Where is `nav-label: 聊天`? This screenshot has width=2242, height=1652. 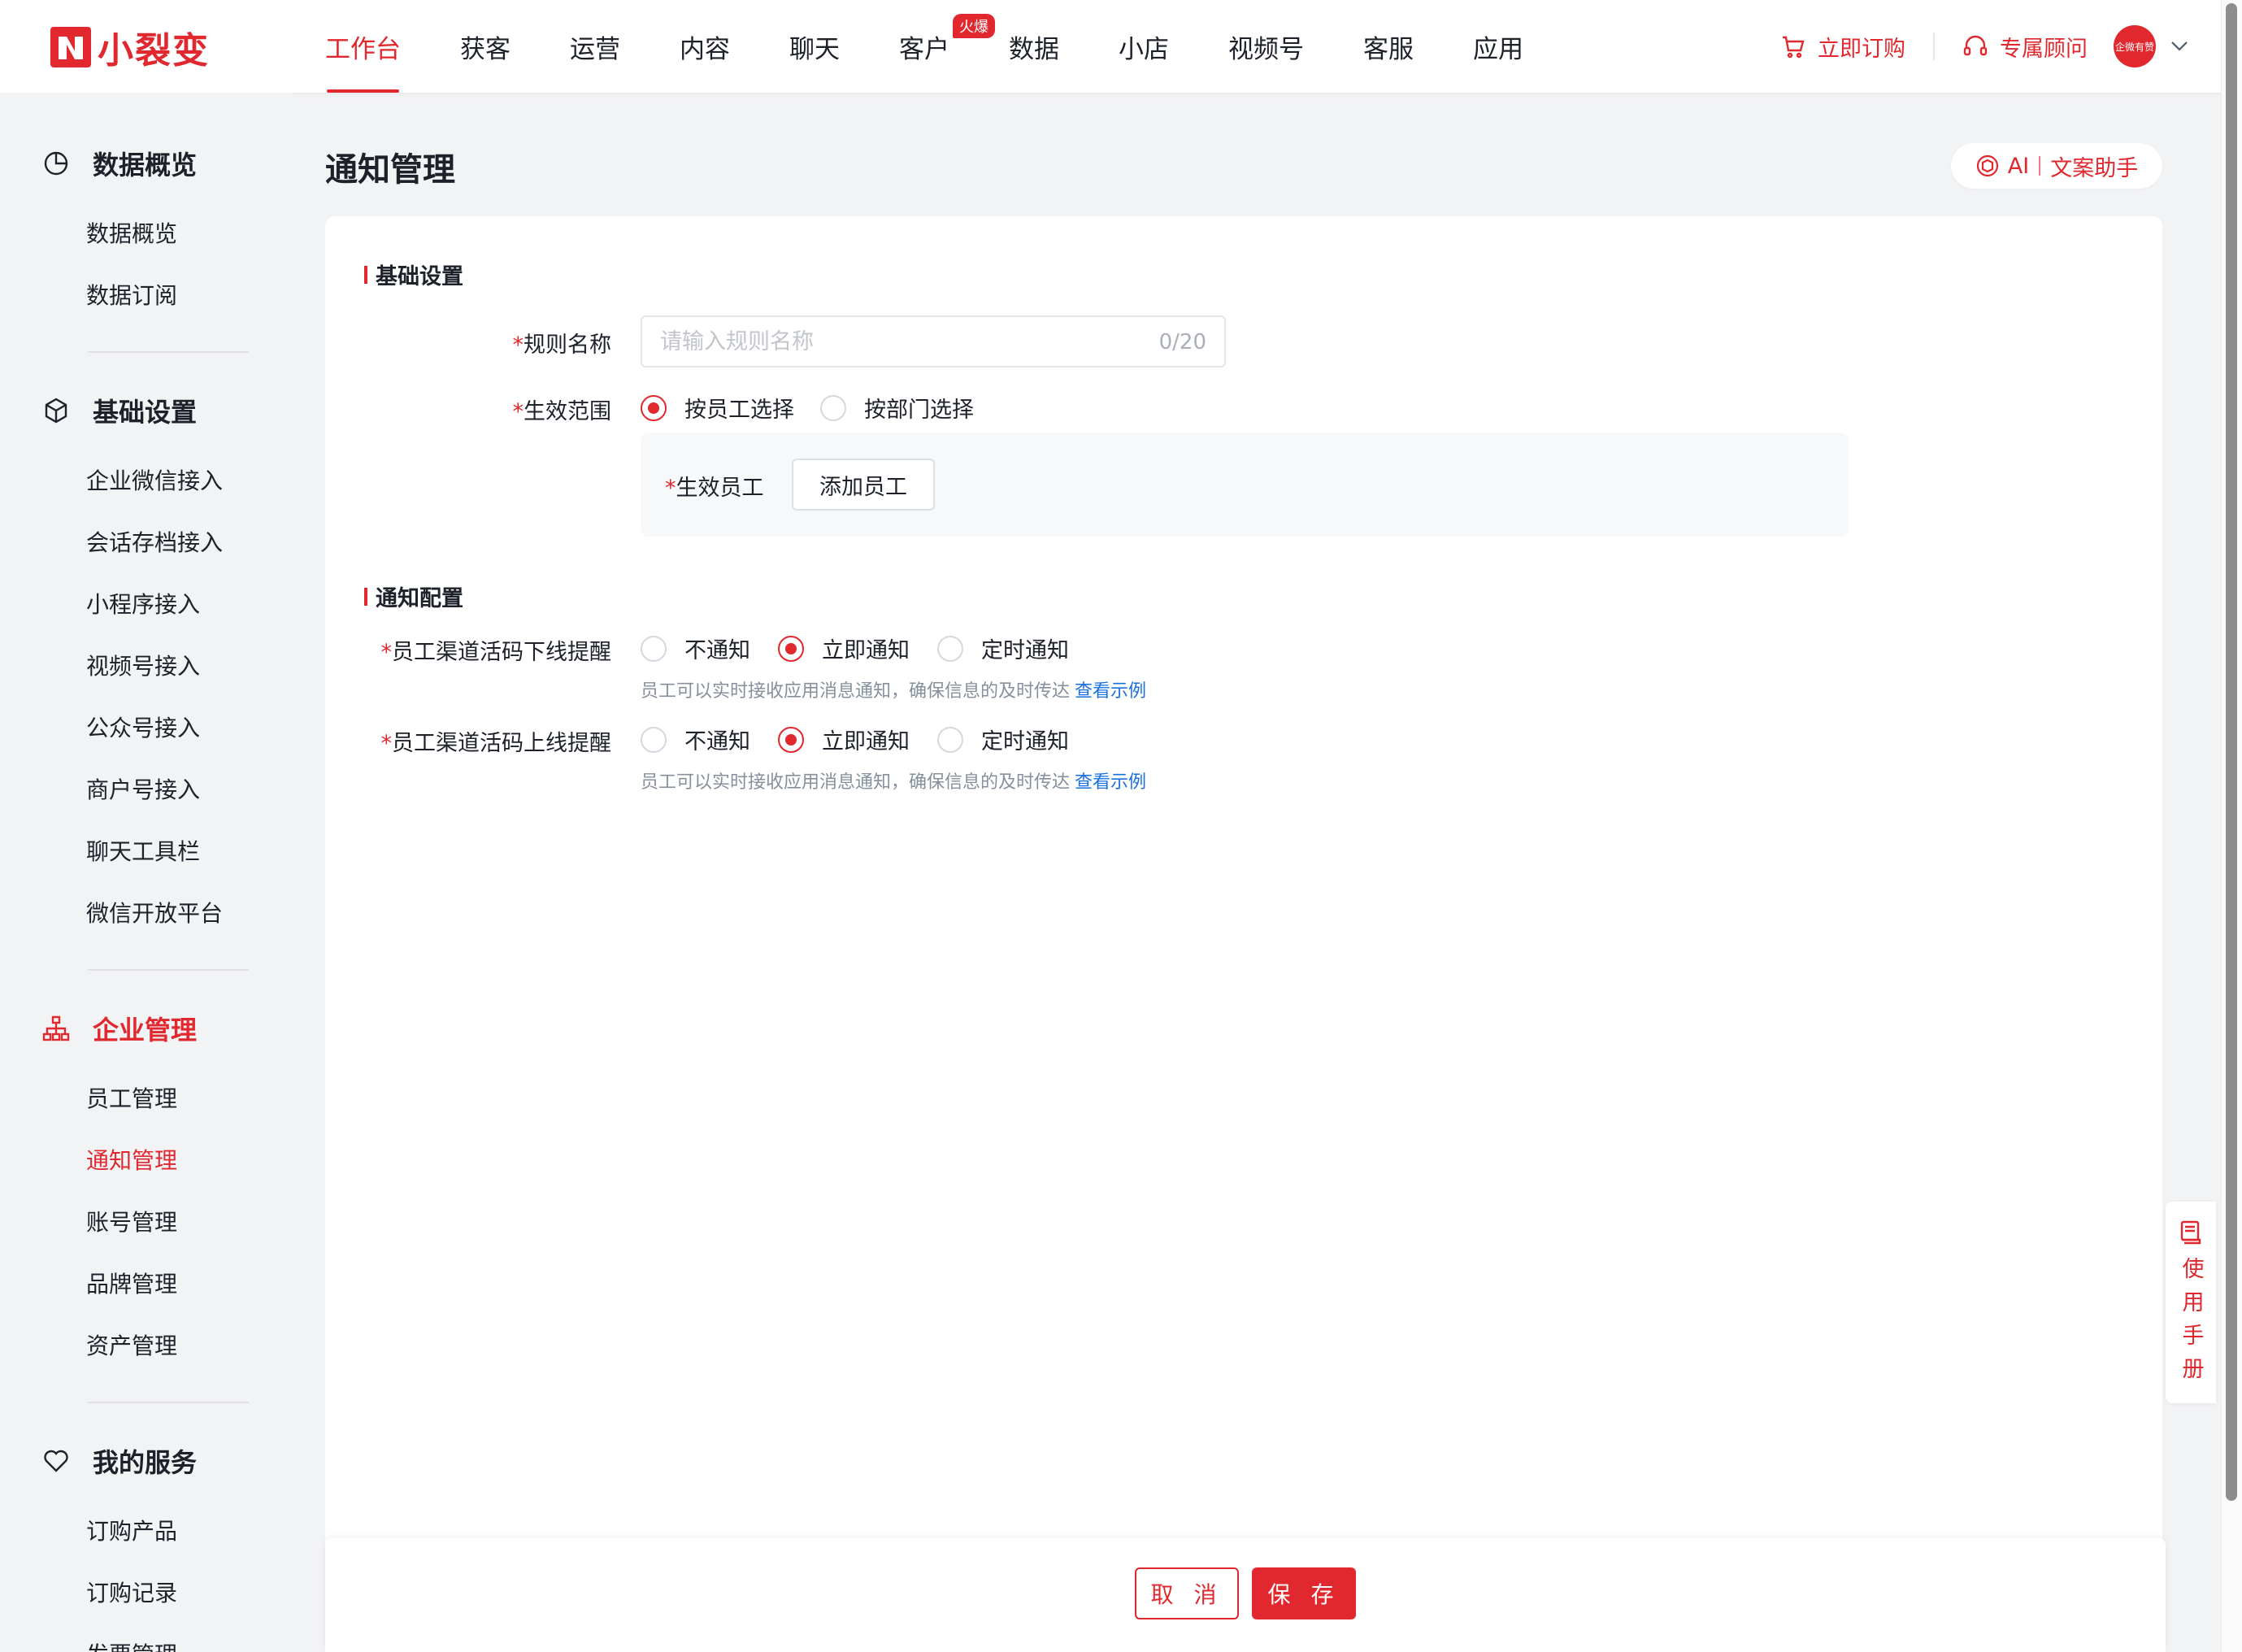 nav-label: 聊天 is located at coordinates (814, 49).